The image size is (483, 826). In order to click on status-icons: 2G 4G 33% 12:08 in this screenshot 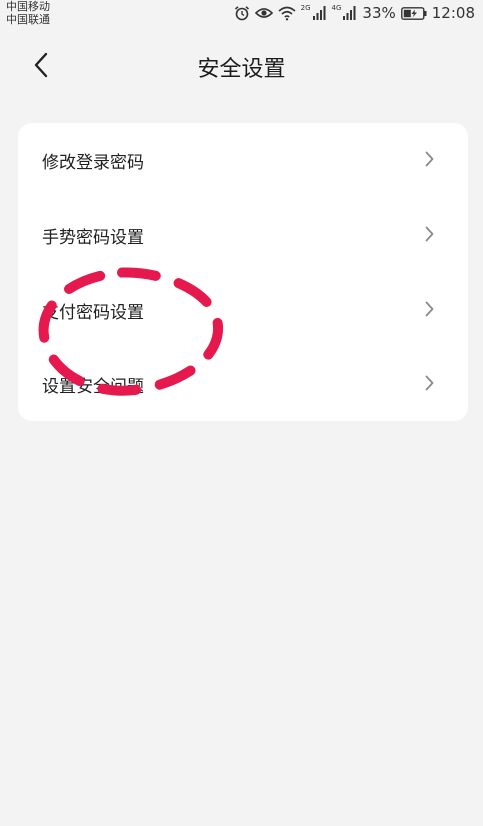, I will do `click(354, 13)`.